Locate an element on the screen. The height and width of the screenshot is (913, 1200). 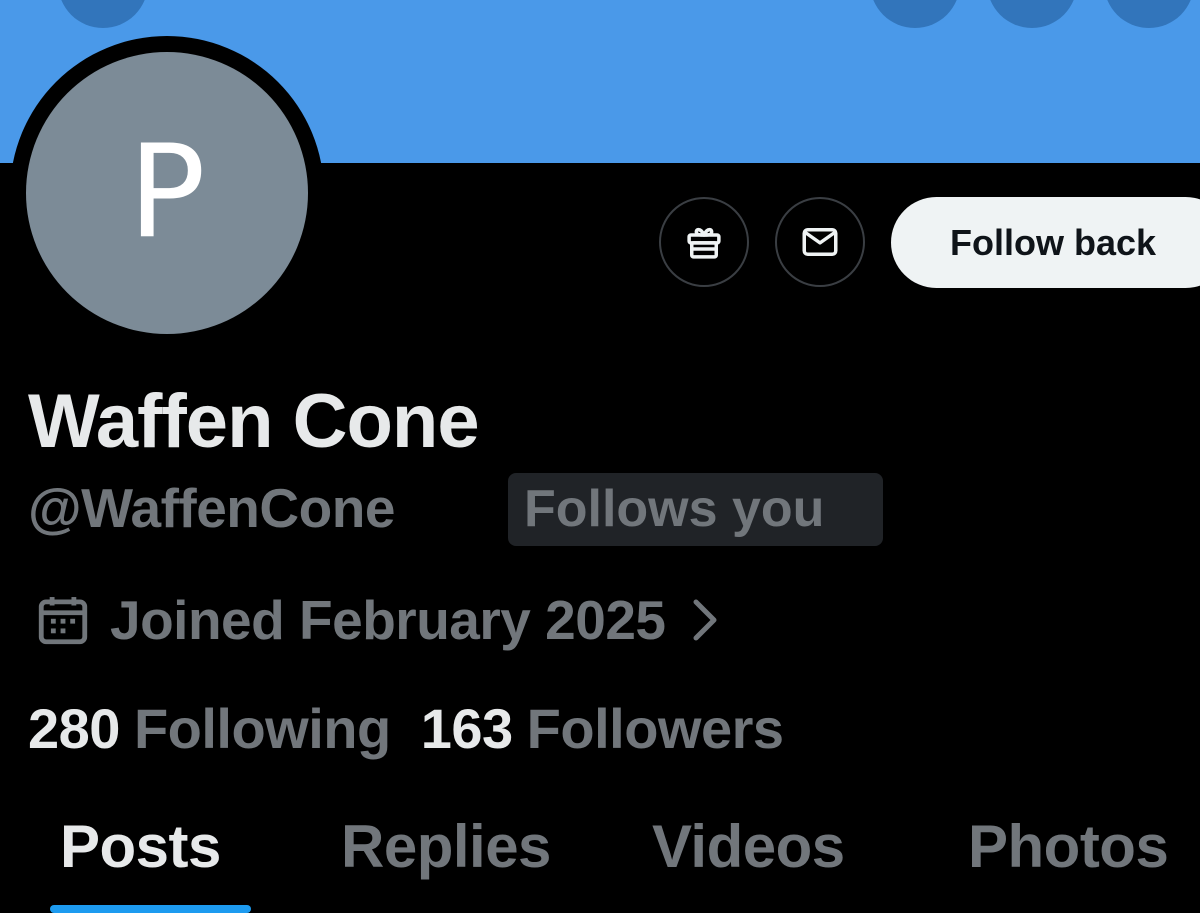
followers-link: 163 Followers is located at coordinates (602, 728).